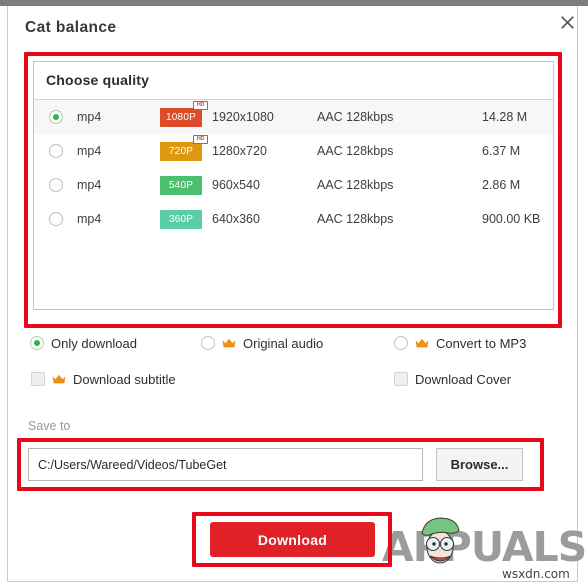 The width and height of the screenshot is (588, 588). What do you see at coordinates (292, 539) in the screenshot?
I see `download-button: Download` at bounding box center [292, 539].